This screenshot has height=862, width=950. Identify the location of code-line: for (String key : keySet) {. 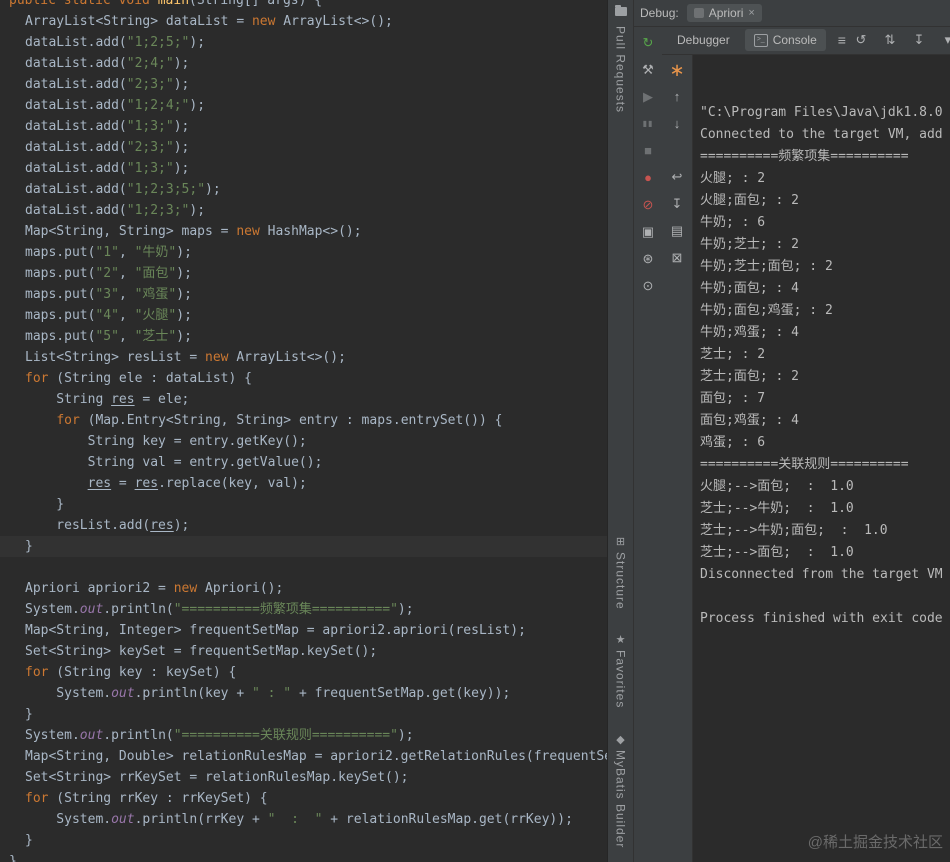
(131, 672).